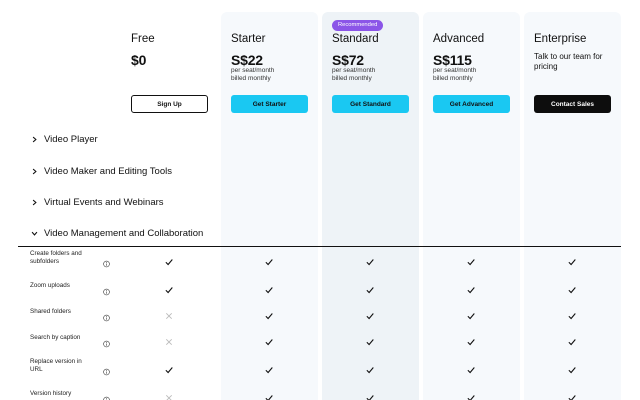 The width and height of the screenshot is (640, 400). Describe the element at coordinates (319, 234) in the screenshot. I see `section-video-management: Video Management and Collaboration` at that location.